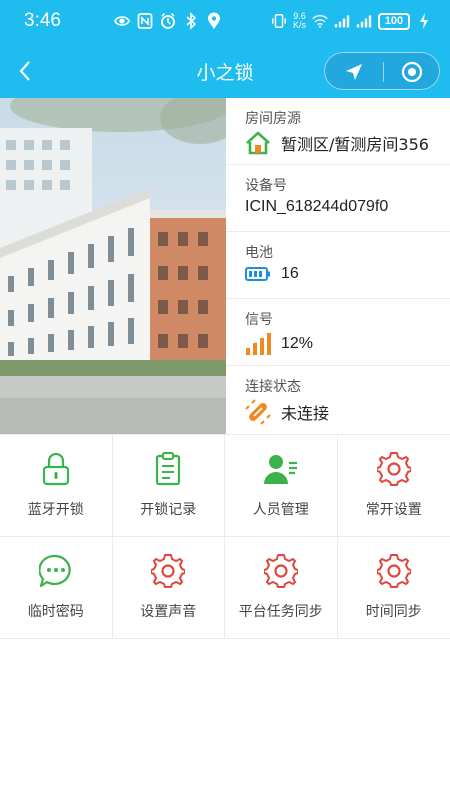  Describe the element at coordinates (280, 612) in the screenshot. I see `platform-task-sync-label: 平台任务同步` at that location.